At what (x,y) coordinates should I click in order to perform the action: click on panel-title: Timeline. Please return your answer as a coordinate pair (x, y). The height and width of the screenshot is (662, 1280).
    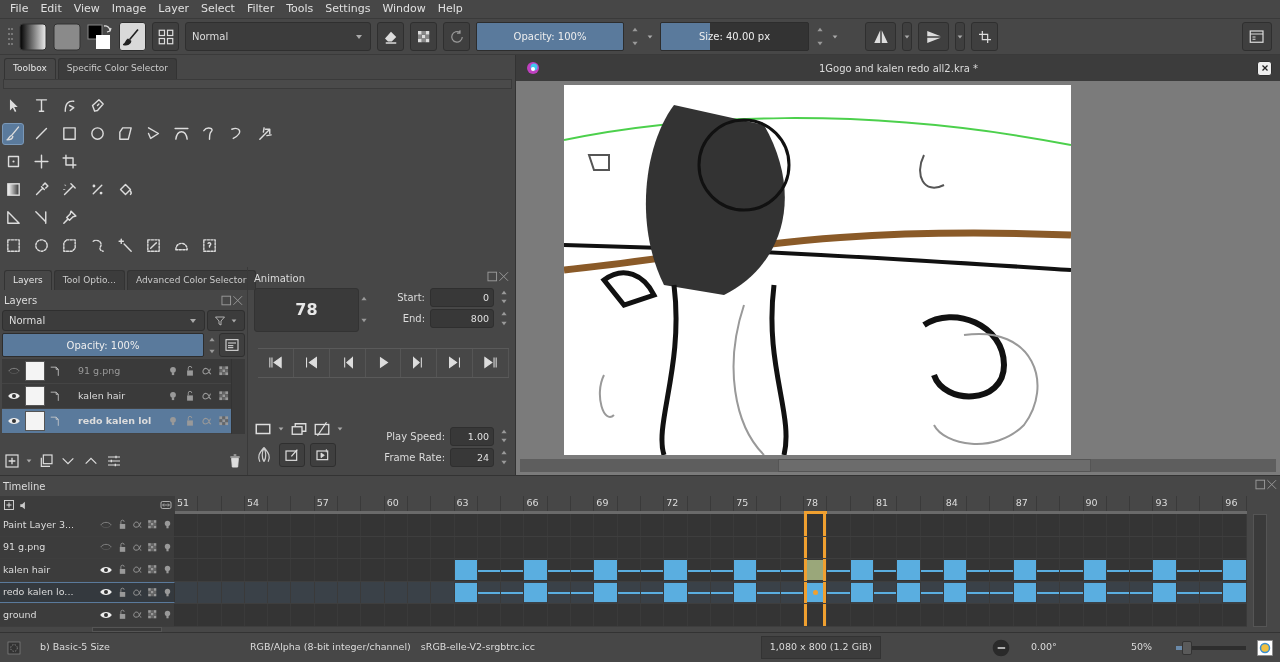
    Looking at the image, I should click on (24, 487).